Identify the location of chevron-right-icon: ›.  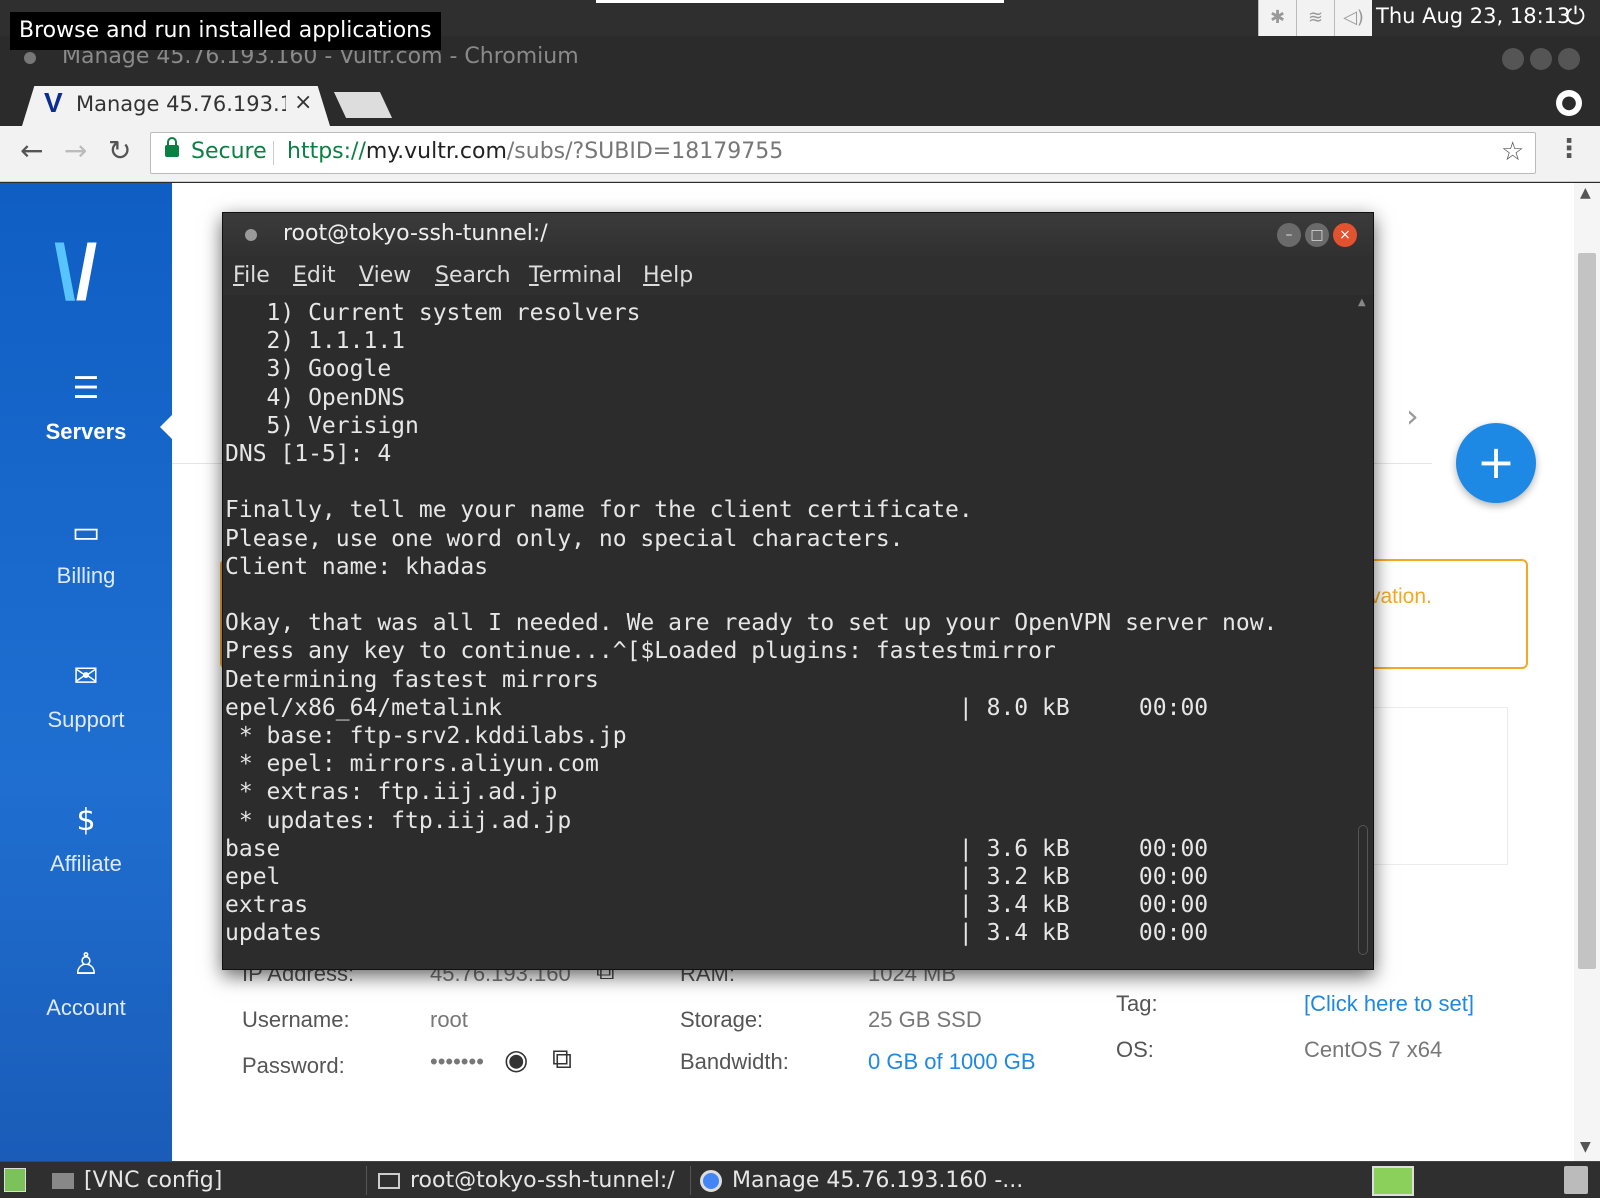
(1412, 416).